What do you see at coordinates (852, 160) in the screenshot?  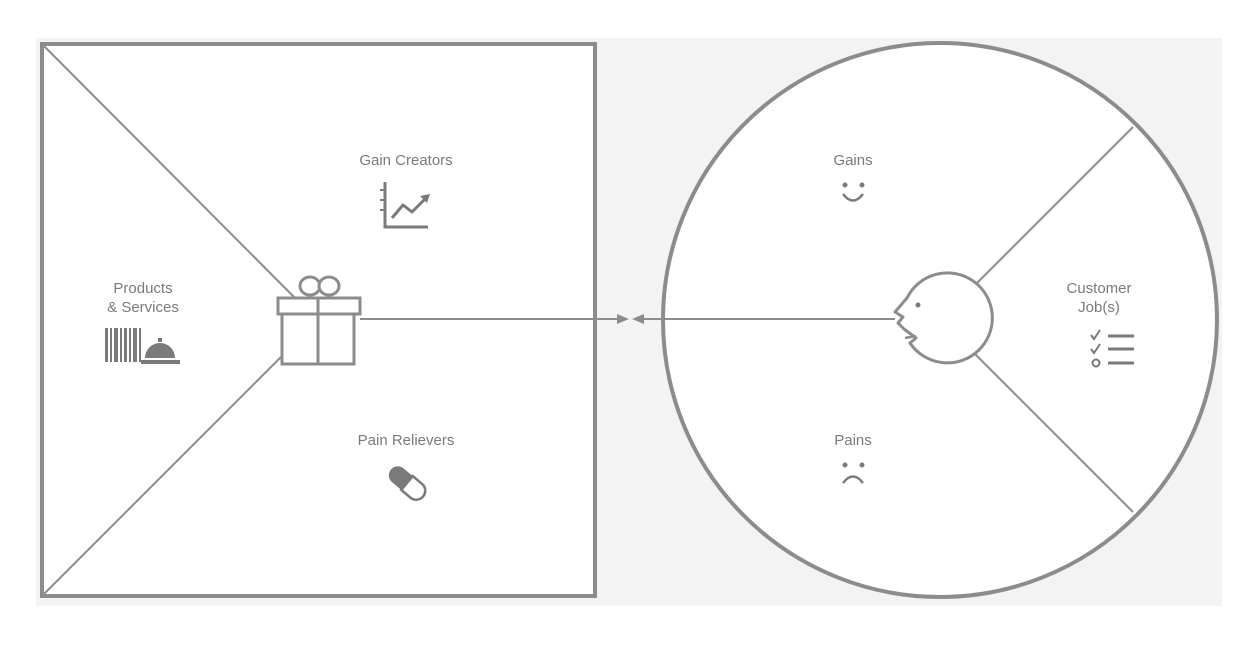 I see `gains-label: Gains` at bounding box center [852, 160].